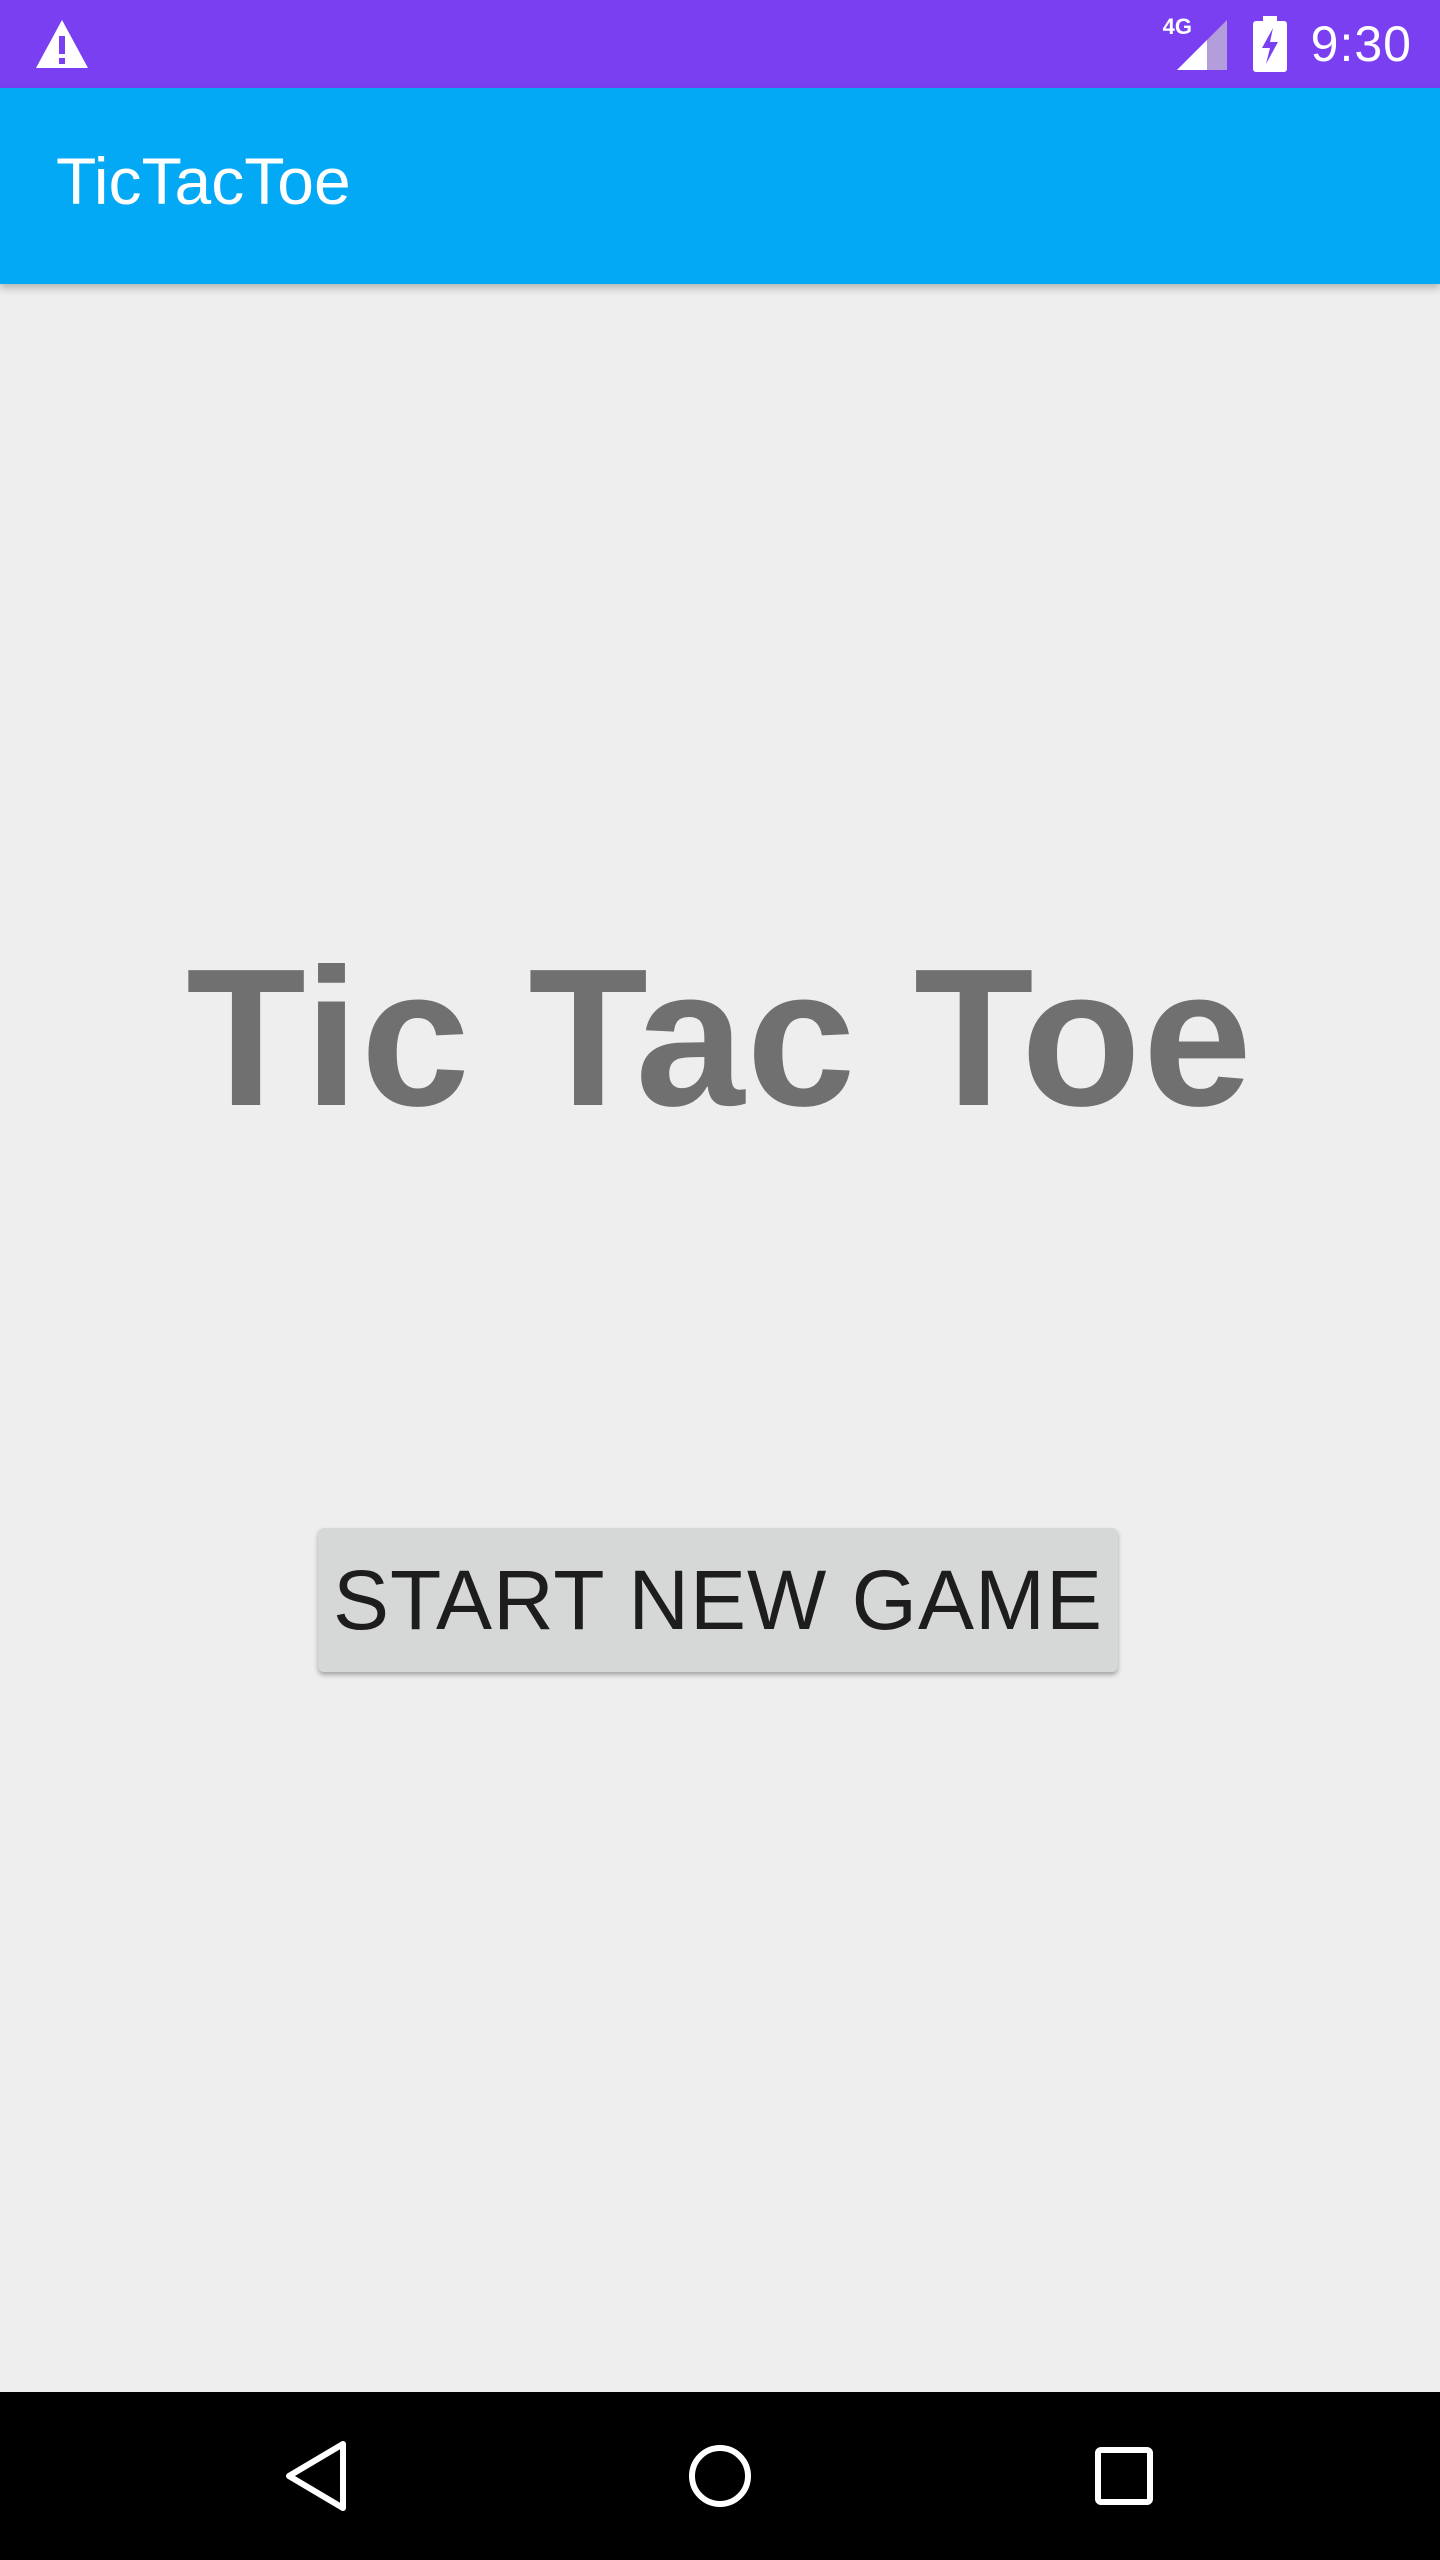  Describe the element at coordinates (62, 44) in the screenshot. I see `warning-icon` at that location.